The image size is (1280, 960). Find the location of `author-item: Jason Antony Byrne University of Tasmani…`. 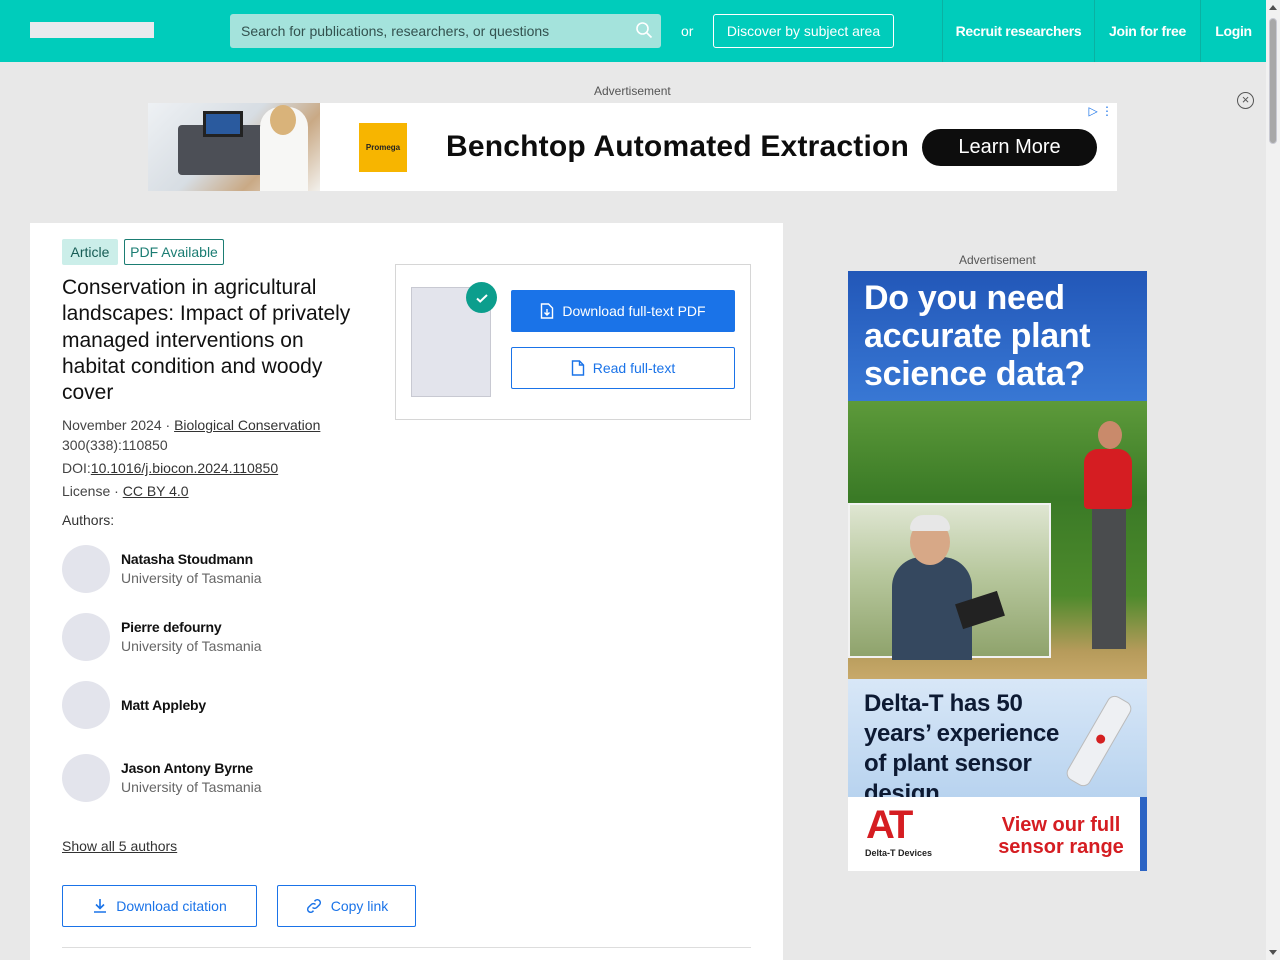

author-item: Jason Antony Byrne University of Tasmani… is located at coordinates (212, 778).